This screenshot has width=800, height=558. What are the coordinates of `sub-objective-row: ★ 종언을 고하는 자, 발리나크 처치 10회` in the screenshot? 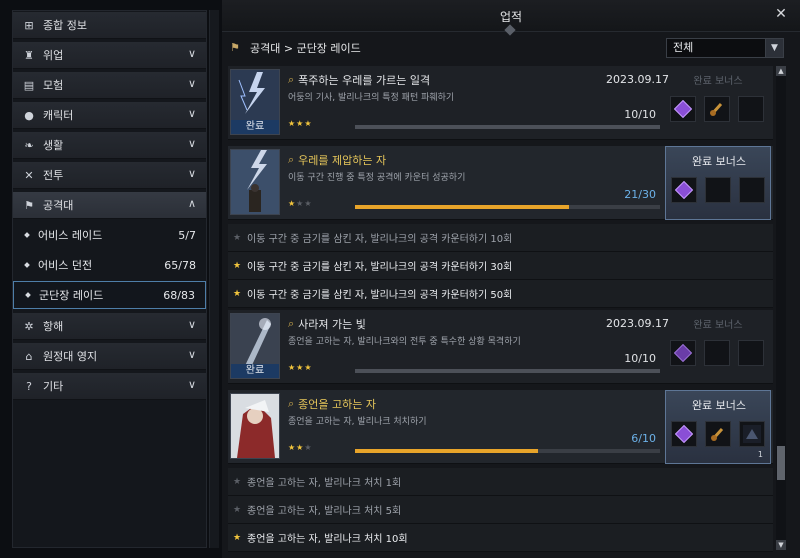 It's located at (500, 538).